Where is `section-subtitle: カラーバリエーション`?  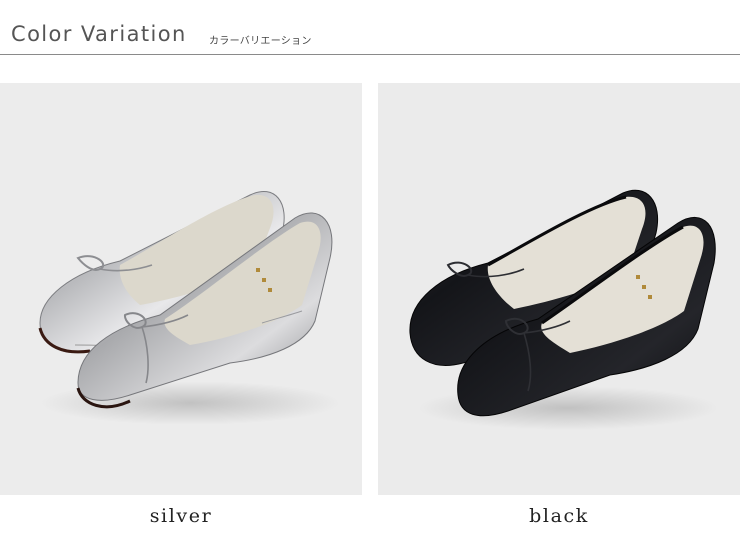
section-subtitle: カラーバリエーション is located at coordinates (260, 41).